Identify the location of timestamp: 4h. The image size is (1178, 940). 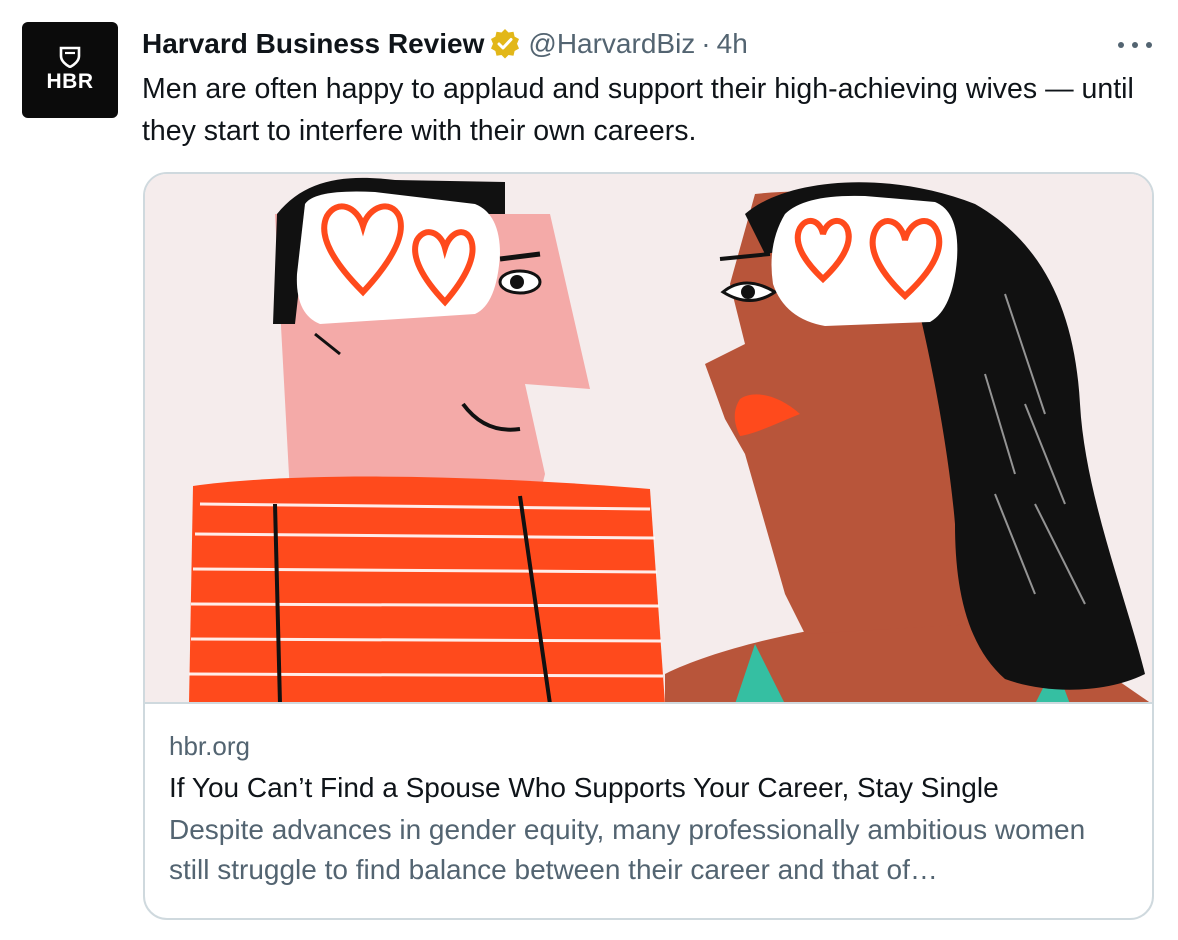
(732, 44).